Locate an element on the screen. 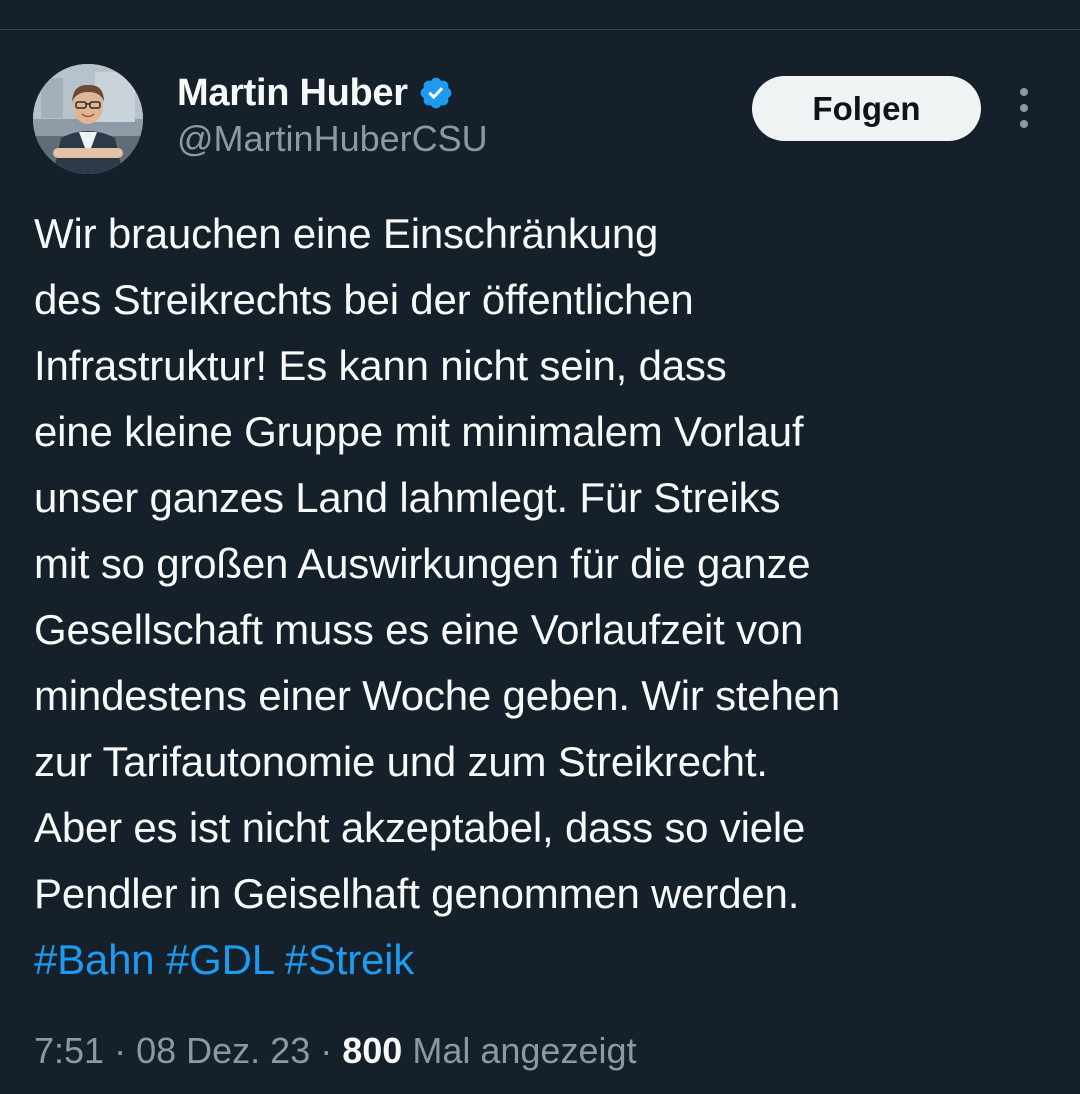 Image resolution: width=1080 pixels, height=1094 pixels. tweet-line: Infrastruktur! Es kann nicht sein, dass is located at coordinates (380, 365).